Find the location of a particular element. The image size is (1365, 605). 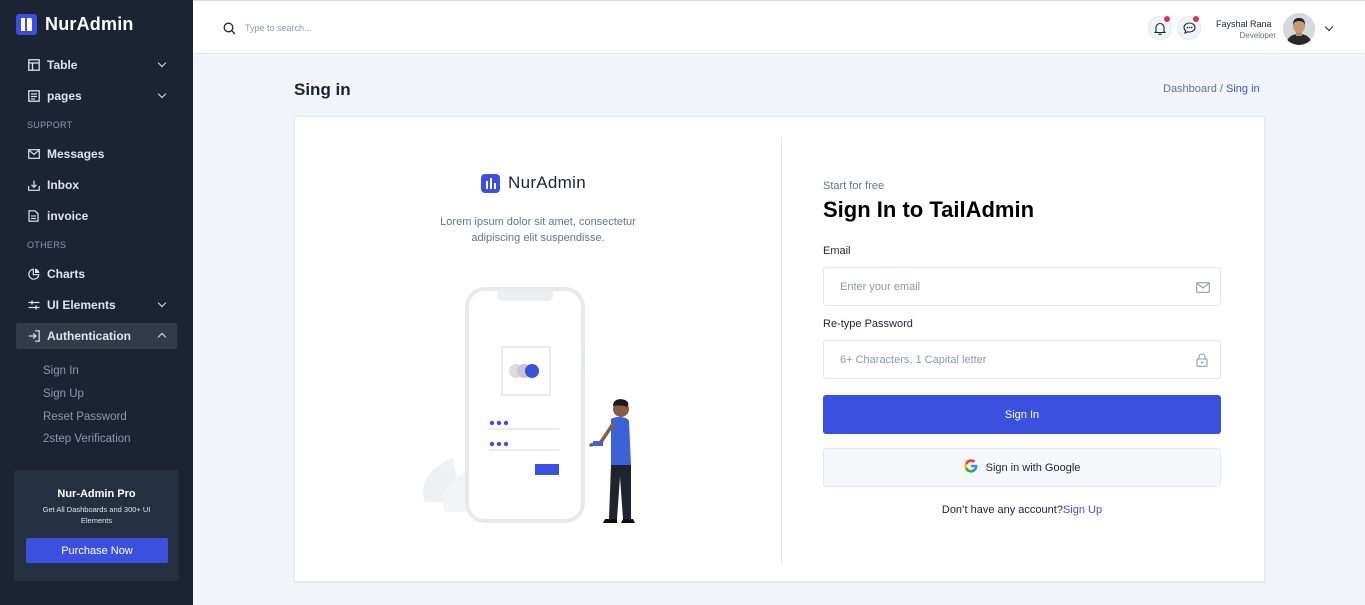

google-signin-button: Sign in with Google is located at coordinates (1022, 467).